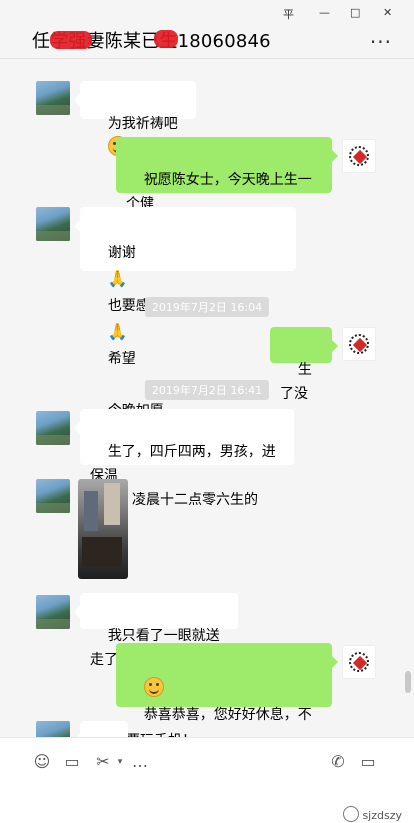  I want to click on message-bubble: 生了没, so click(304, 364).